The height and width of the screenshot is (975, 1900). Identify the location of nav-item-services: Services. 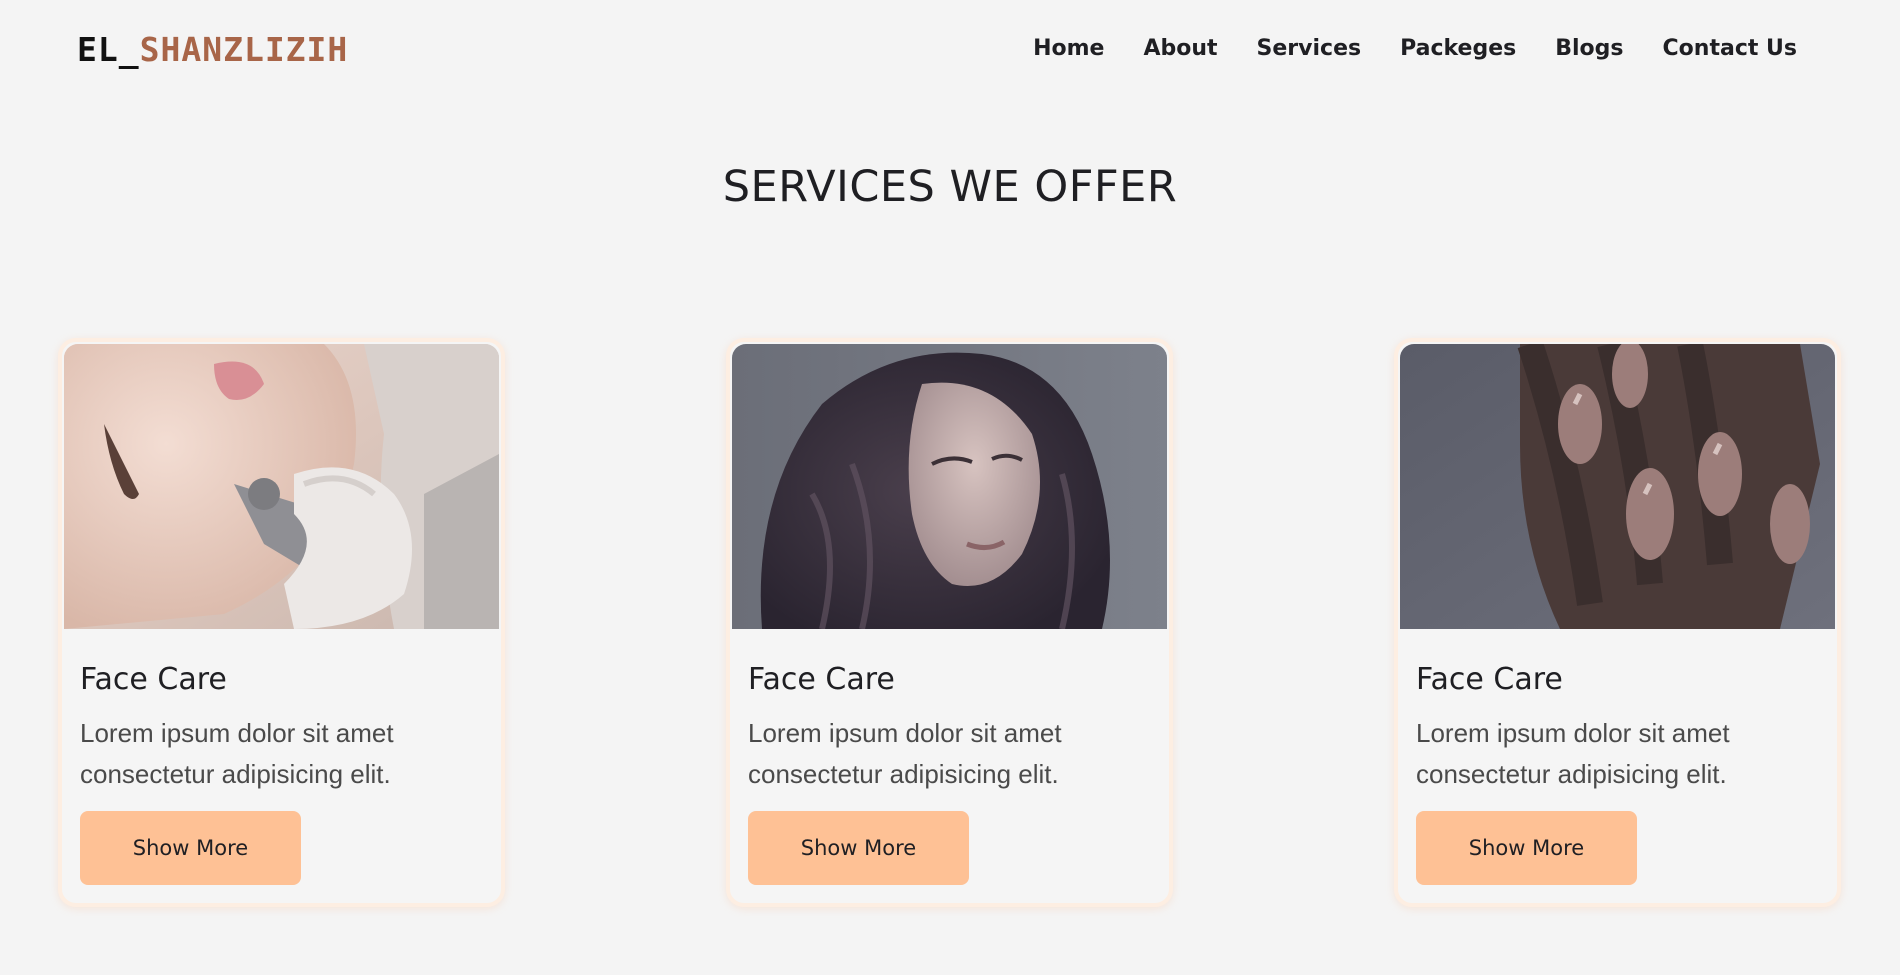
(1309, 48).